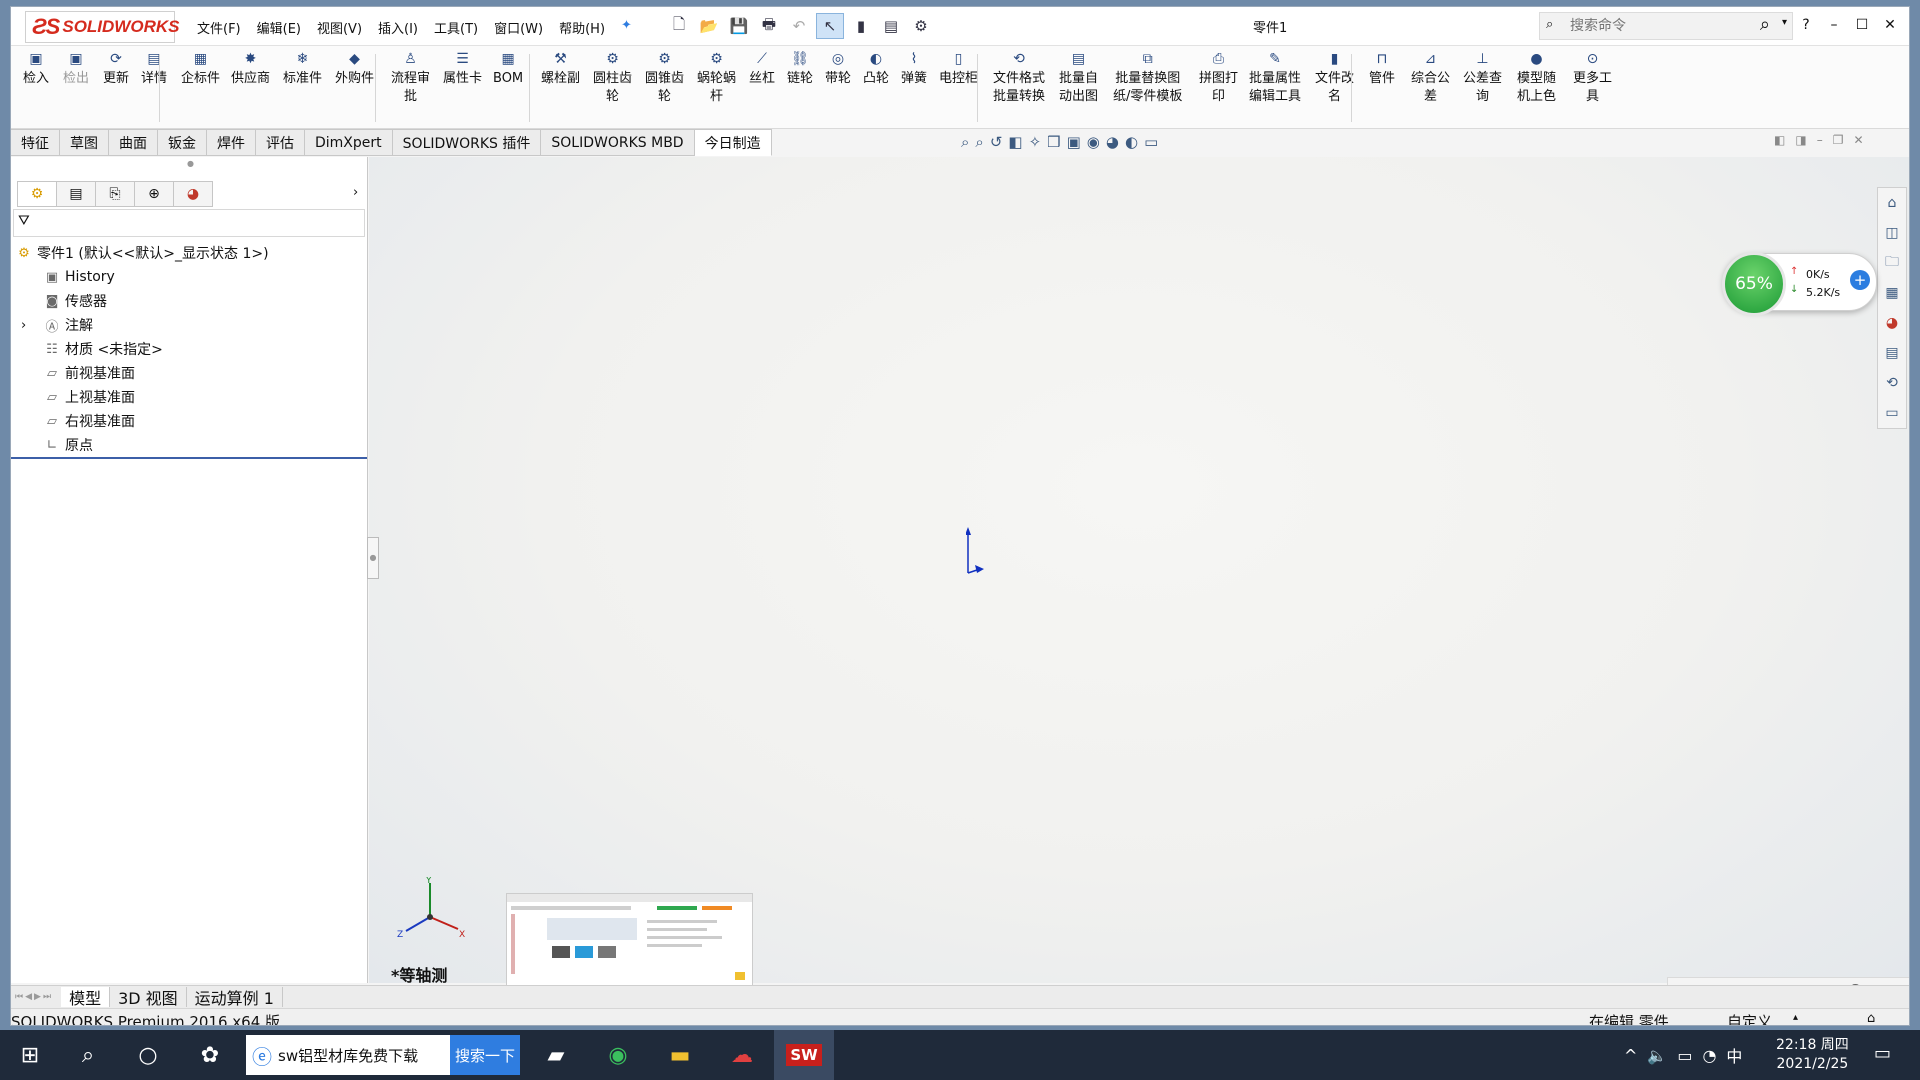 This screenshot has width=1920, height=1080. Describe the element at coordinates (116, 69) in the screenshot. I see `ribbon-button-2: ⟳ 更新` at that location.